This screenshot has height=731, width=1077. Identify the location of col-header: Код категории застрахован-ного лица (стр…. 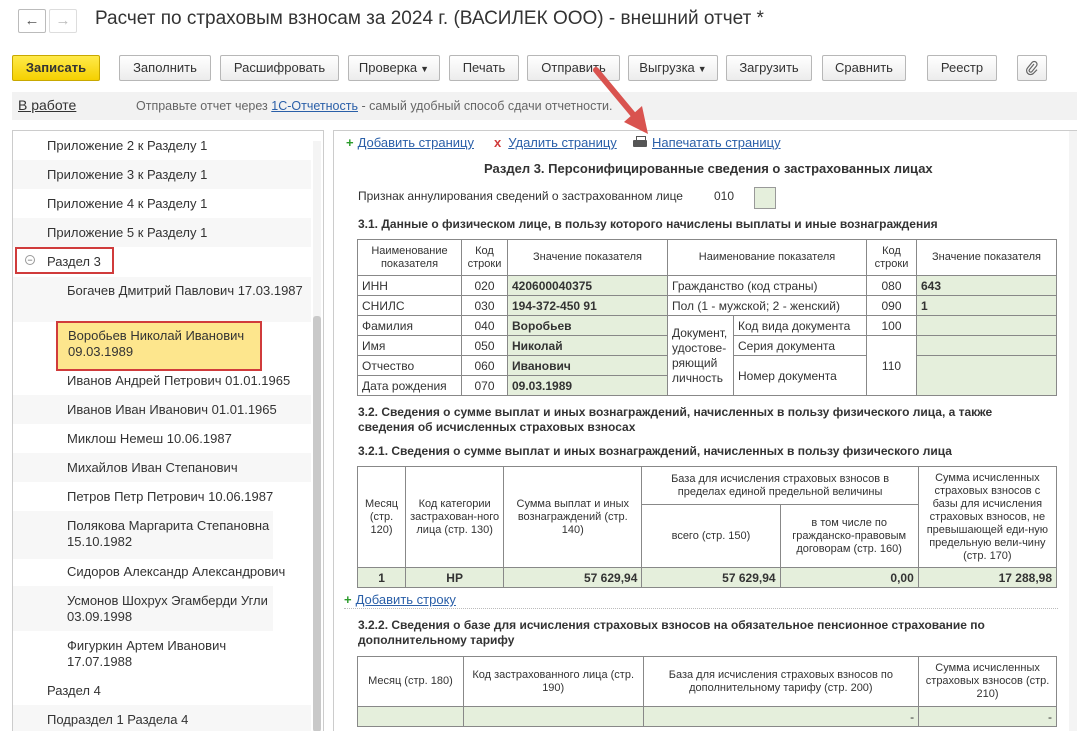
(455, 517).